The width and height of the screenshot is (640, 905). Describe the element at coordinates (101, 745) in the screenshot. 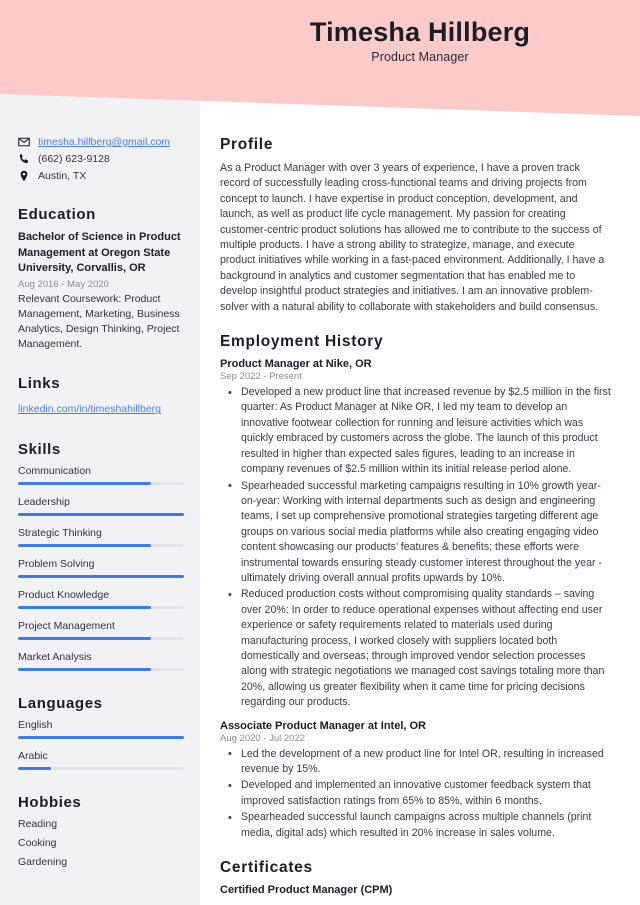

I see `languages-list: English Arabic` at that location.